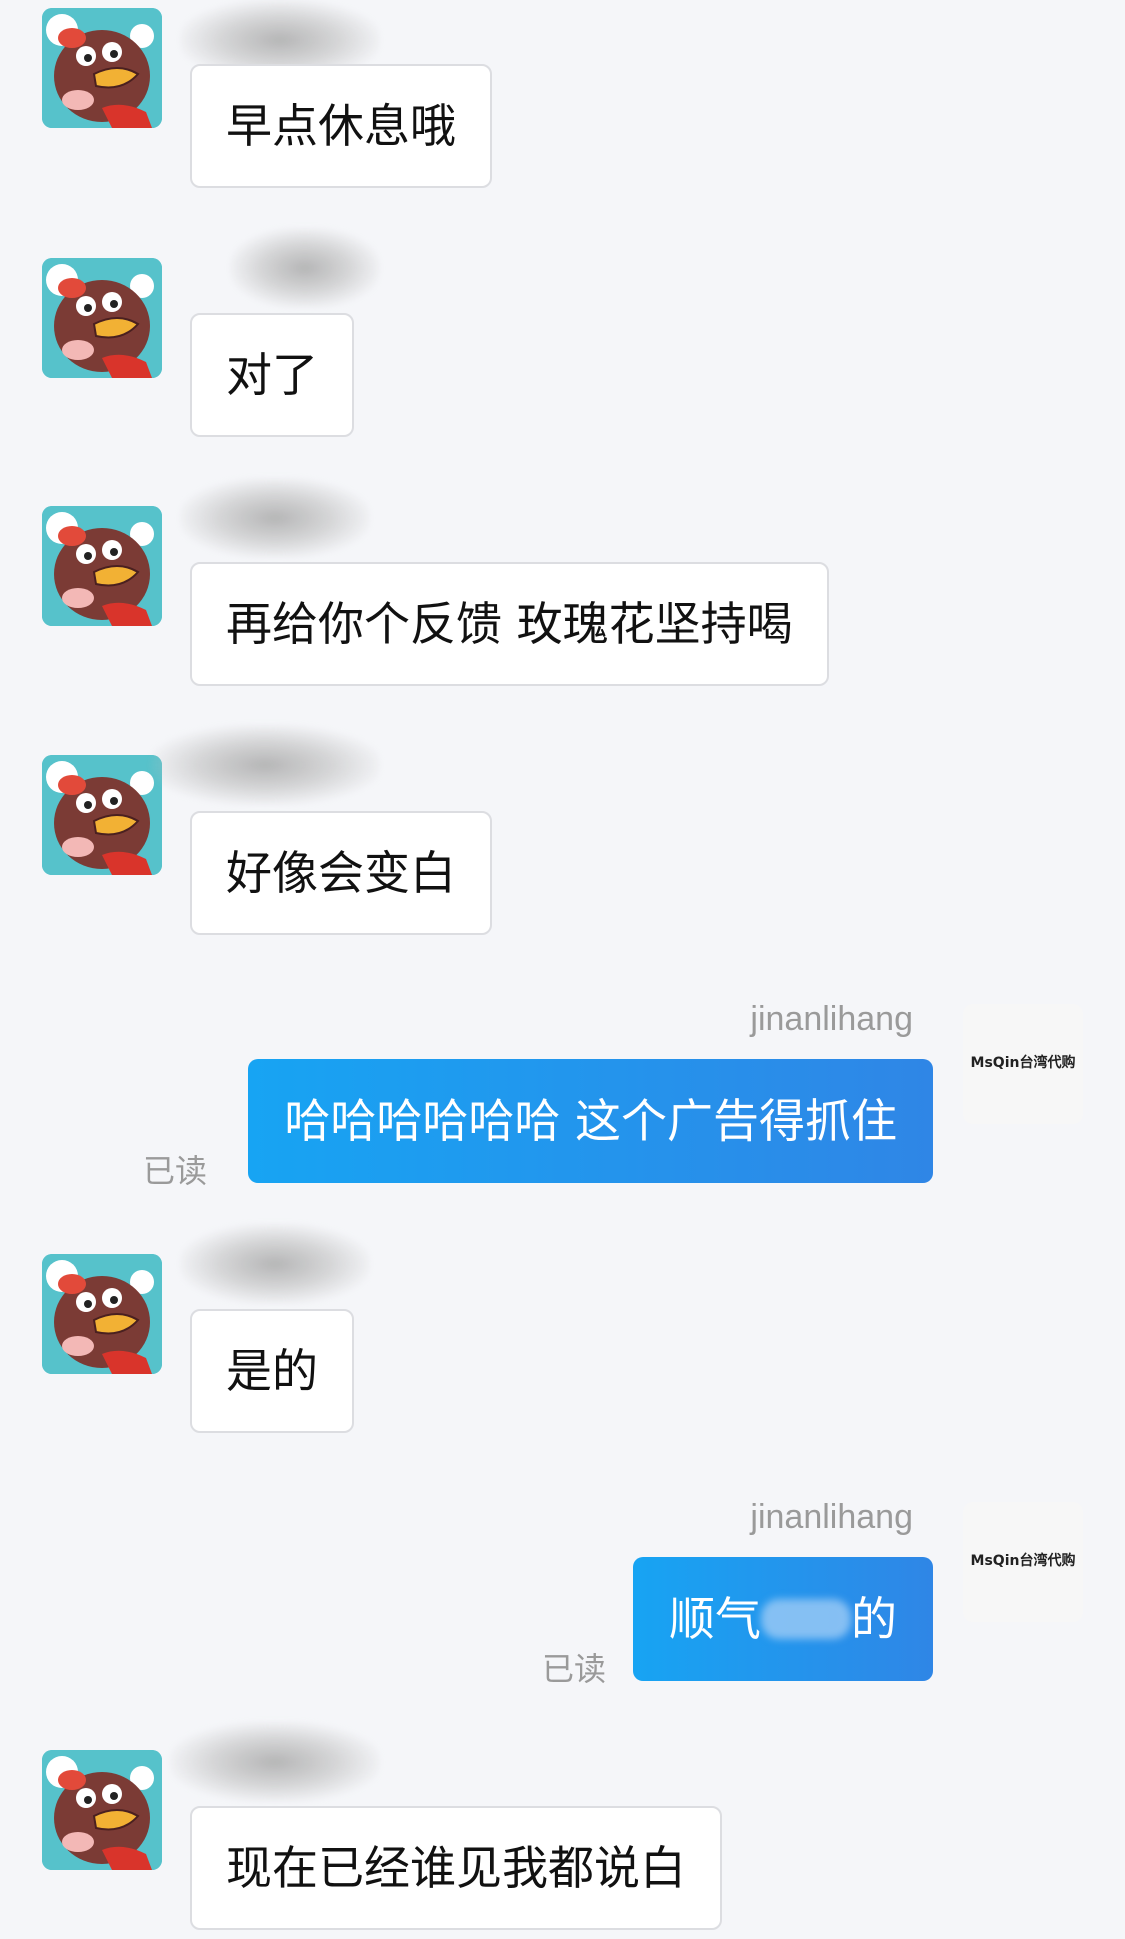 This screenshot has height=1939, width=1125. I want to click on message-bubble: 好像会变白, so click(341, 873).